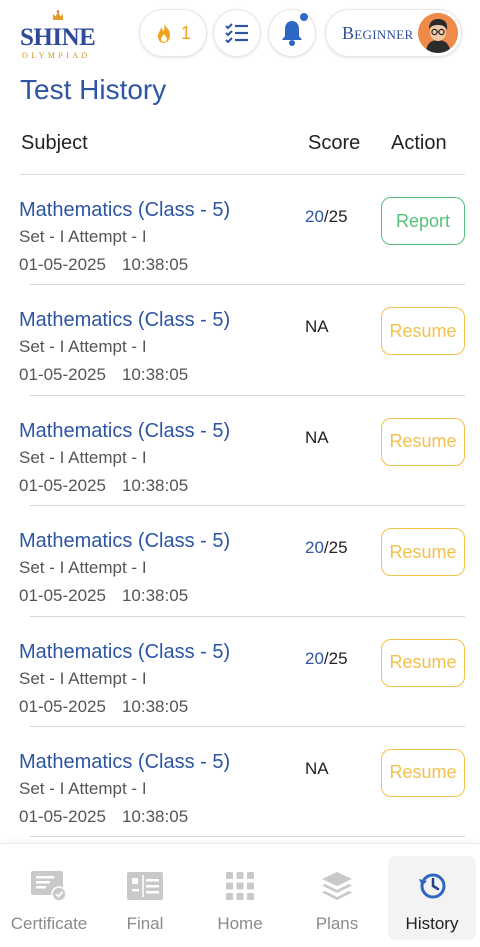  I want to click on column-header-action: Action, so click(419, 143).